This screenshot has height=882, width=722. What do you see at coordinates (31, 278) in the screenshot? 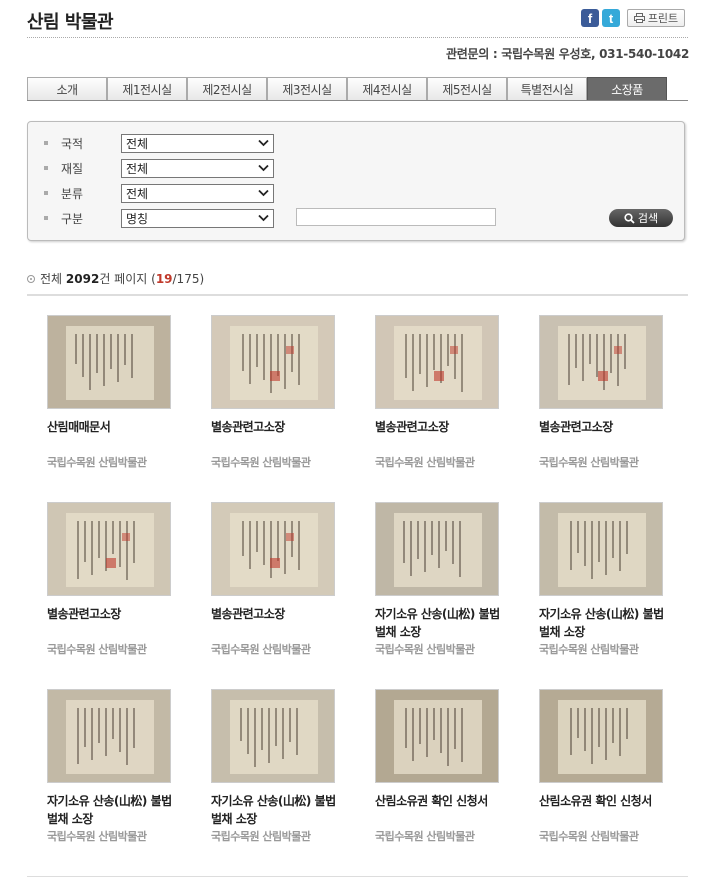
I see `bullet-circle-icon` at bounding box center [31, 278].